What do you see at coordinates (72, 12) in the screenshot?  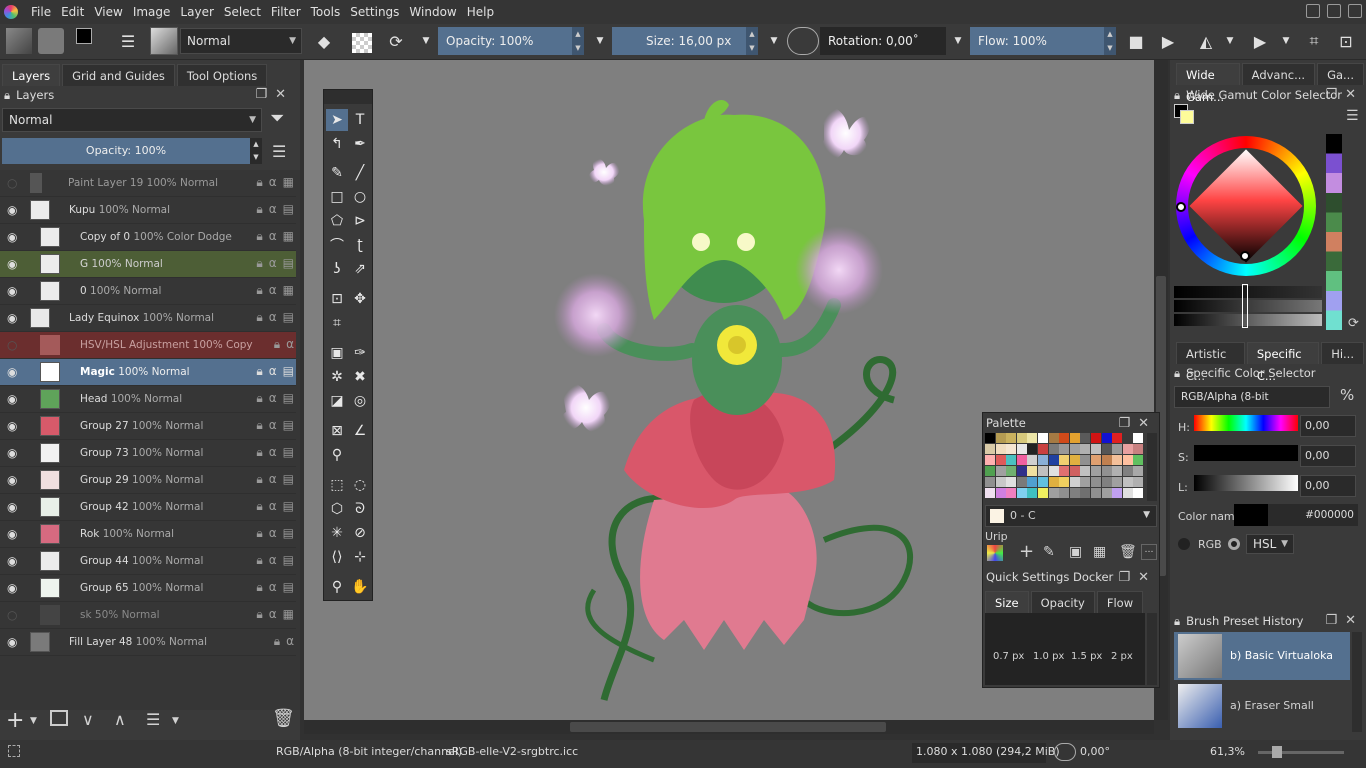 I see `menu-edit: Edit` at bounding box center [72, 12].